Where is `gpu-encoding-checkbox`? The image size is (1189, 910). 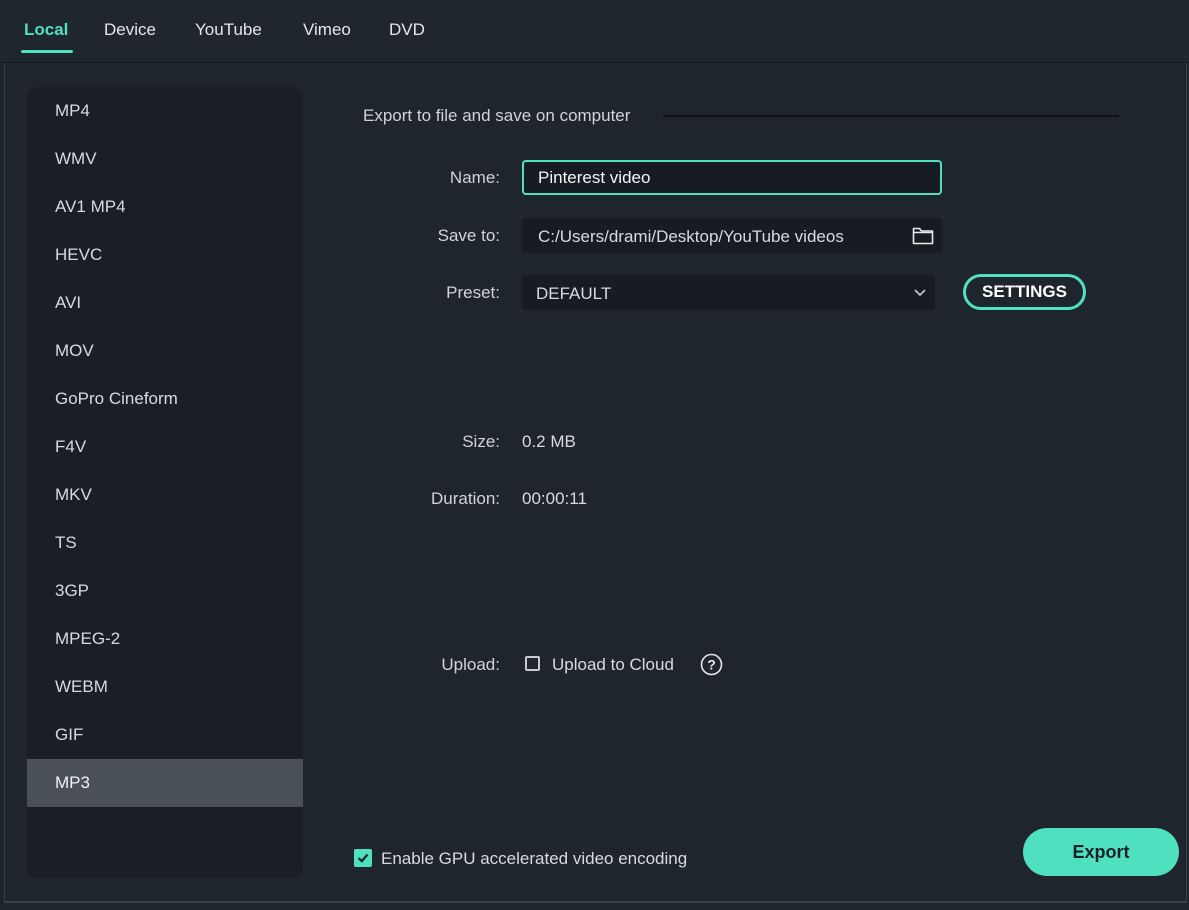
gpu-encoding-checkbox is located at coordinates (363, 858).